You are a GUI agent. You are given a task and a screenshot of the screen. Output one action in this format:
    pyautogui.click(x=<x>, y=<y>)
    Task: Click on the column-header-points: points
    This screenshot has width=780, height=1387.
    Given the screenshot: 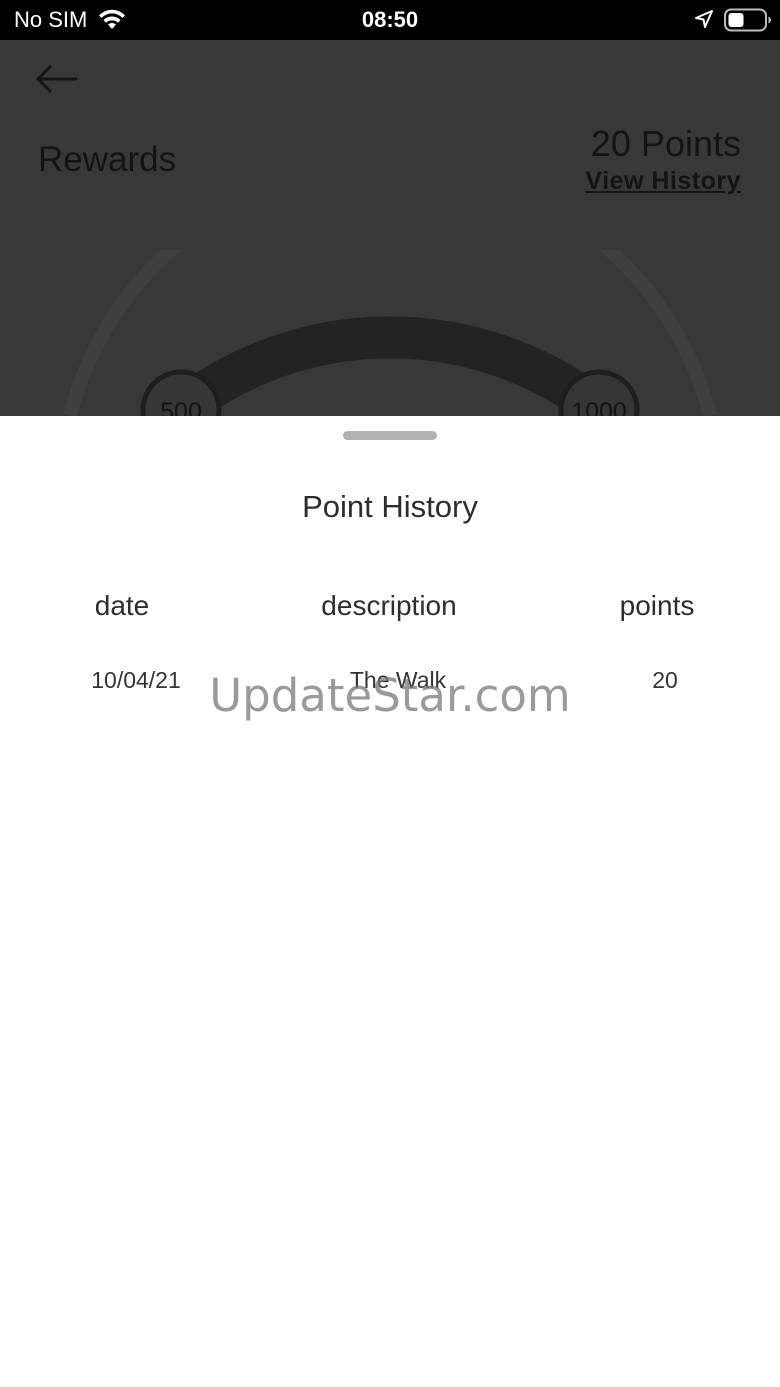 What is the action you would take?
    pyautogui.click(x=657, y=605)
    